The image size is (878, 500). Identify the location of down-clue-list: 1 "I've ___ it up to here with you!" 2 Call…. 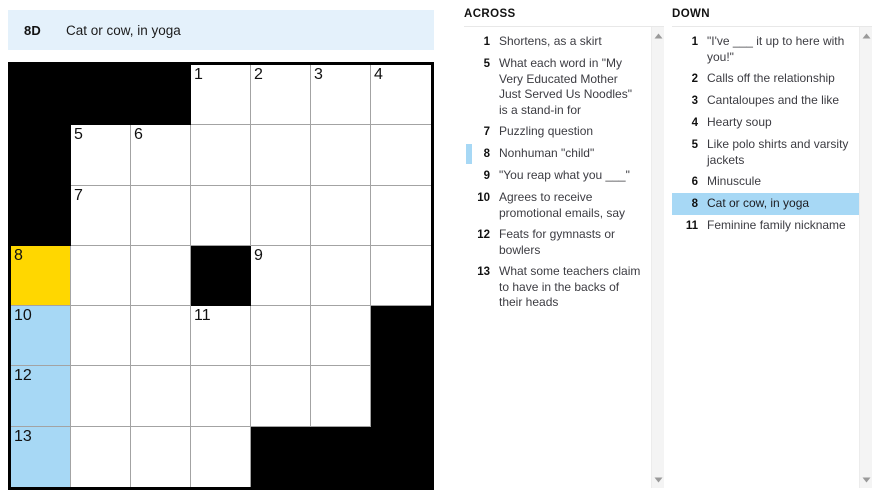
(766, 132).